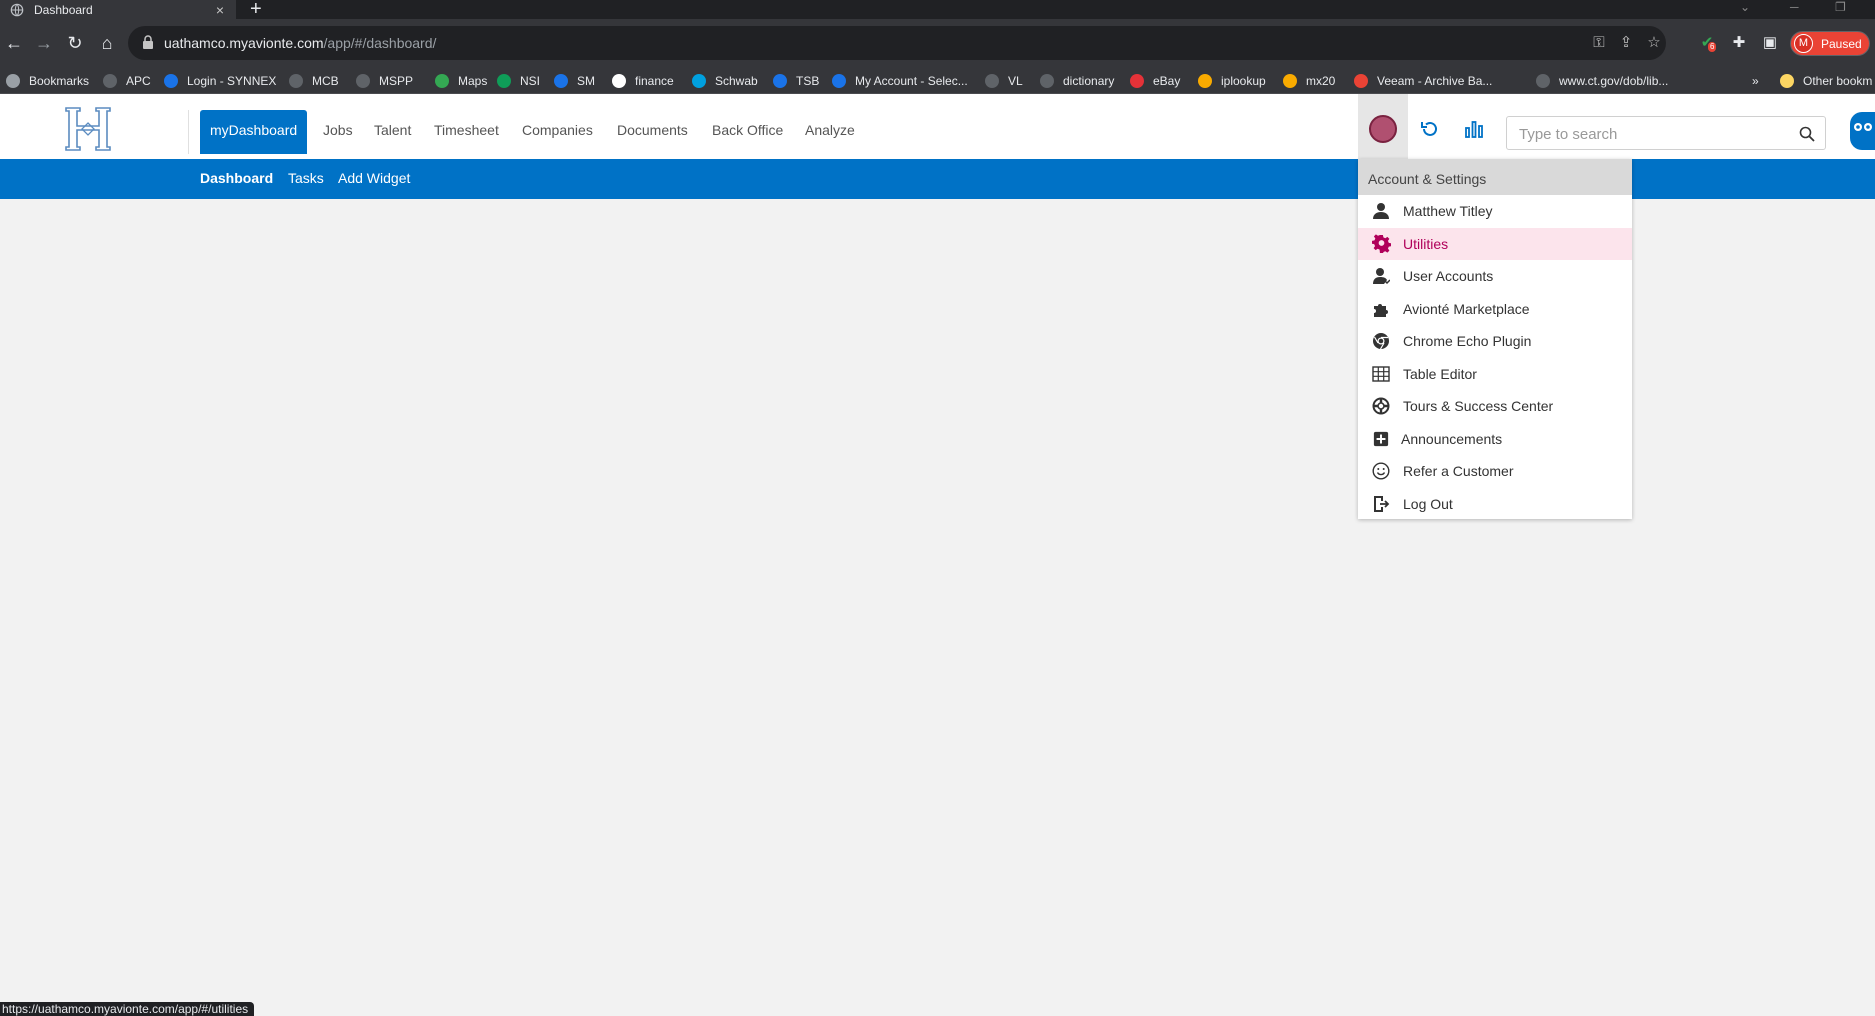  Describe the element at coordinates (1309, 80) in the screenshot. I see `bookmark-item: mx20` at that location.